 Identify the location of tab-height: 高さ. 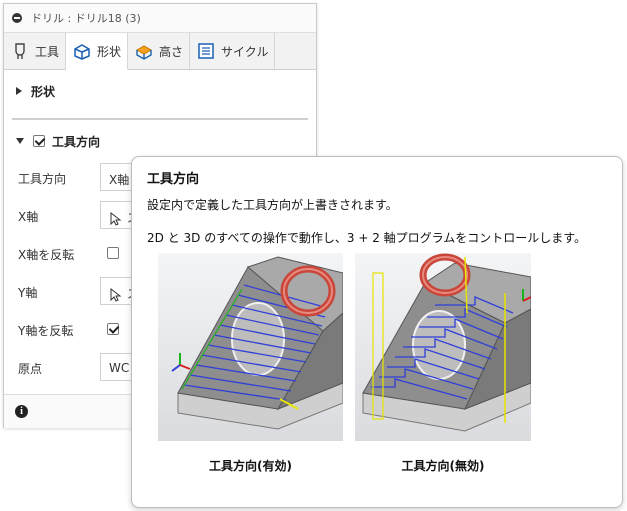
(159, 51).